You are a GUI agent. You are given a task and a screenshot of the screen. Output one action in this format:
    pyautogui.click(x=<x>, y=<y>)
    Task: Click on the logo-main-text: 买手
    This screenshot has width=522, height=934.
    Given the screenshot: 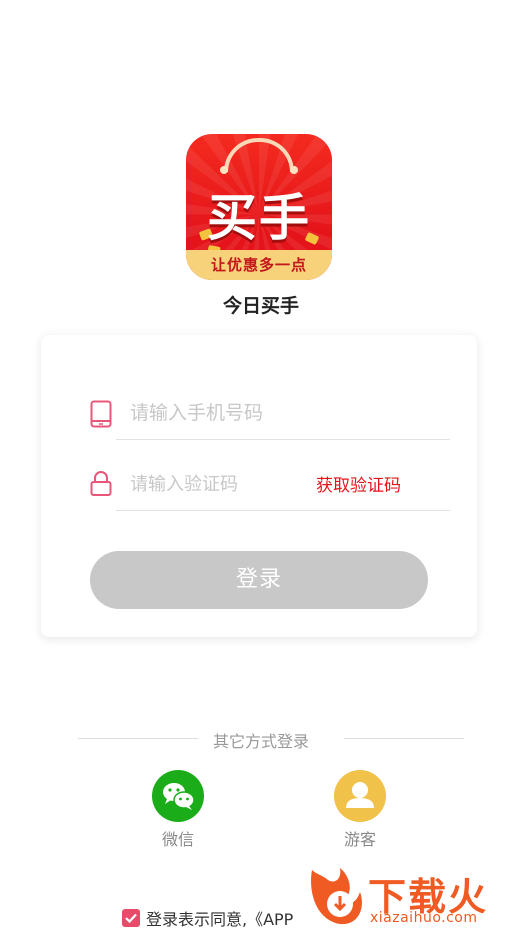 What is the action you would take?
    pyautogui.click(x=259, y=218)
    